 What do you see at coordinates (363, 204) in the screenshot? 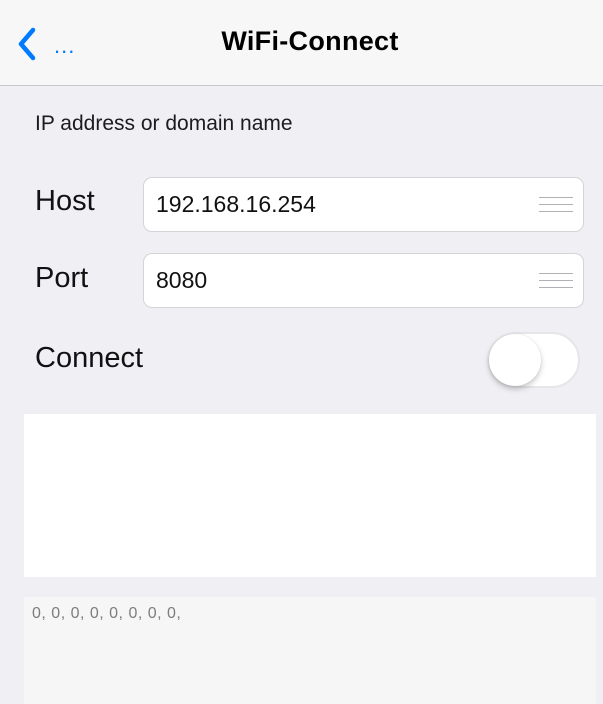
I see `host-input: 192.168.16.254` at bounding box center [363, 204].